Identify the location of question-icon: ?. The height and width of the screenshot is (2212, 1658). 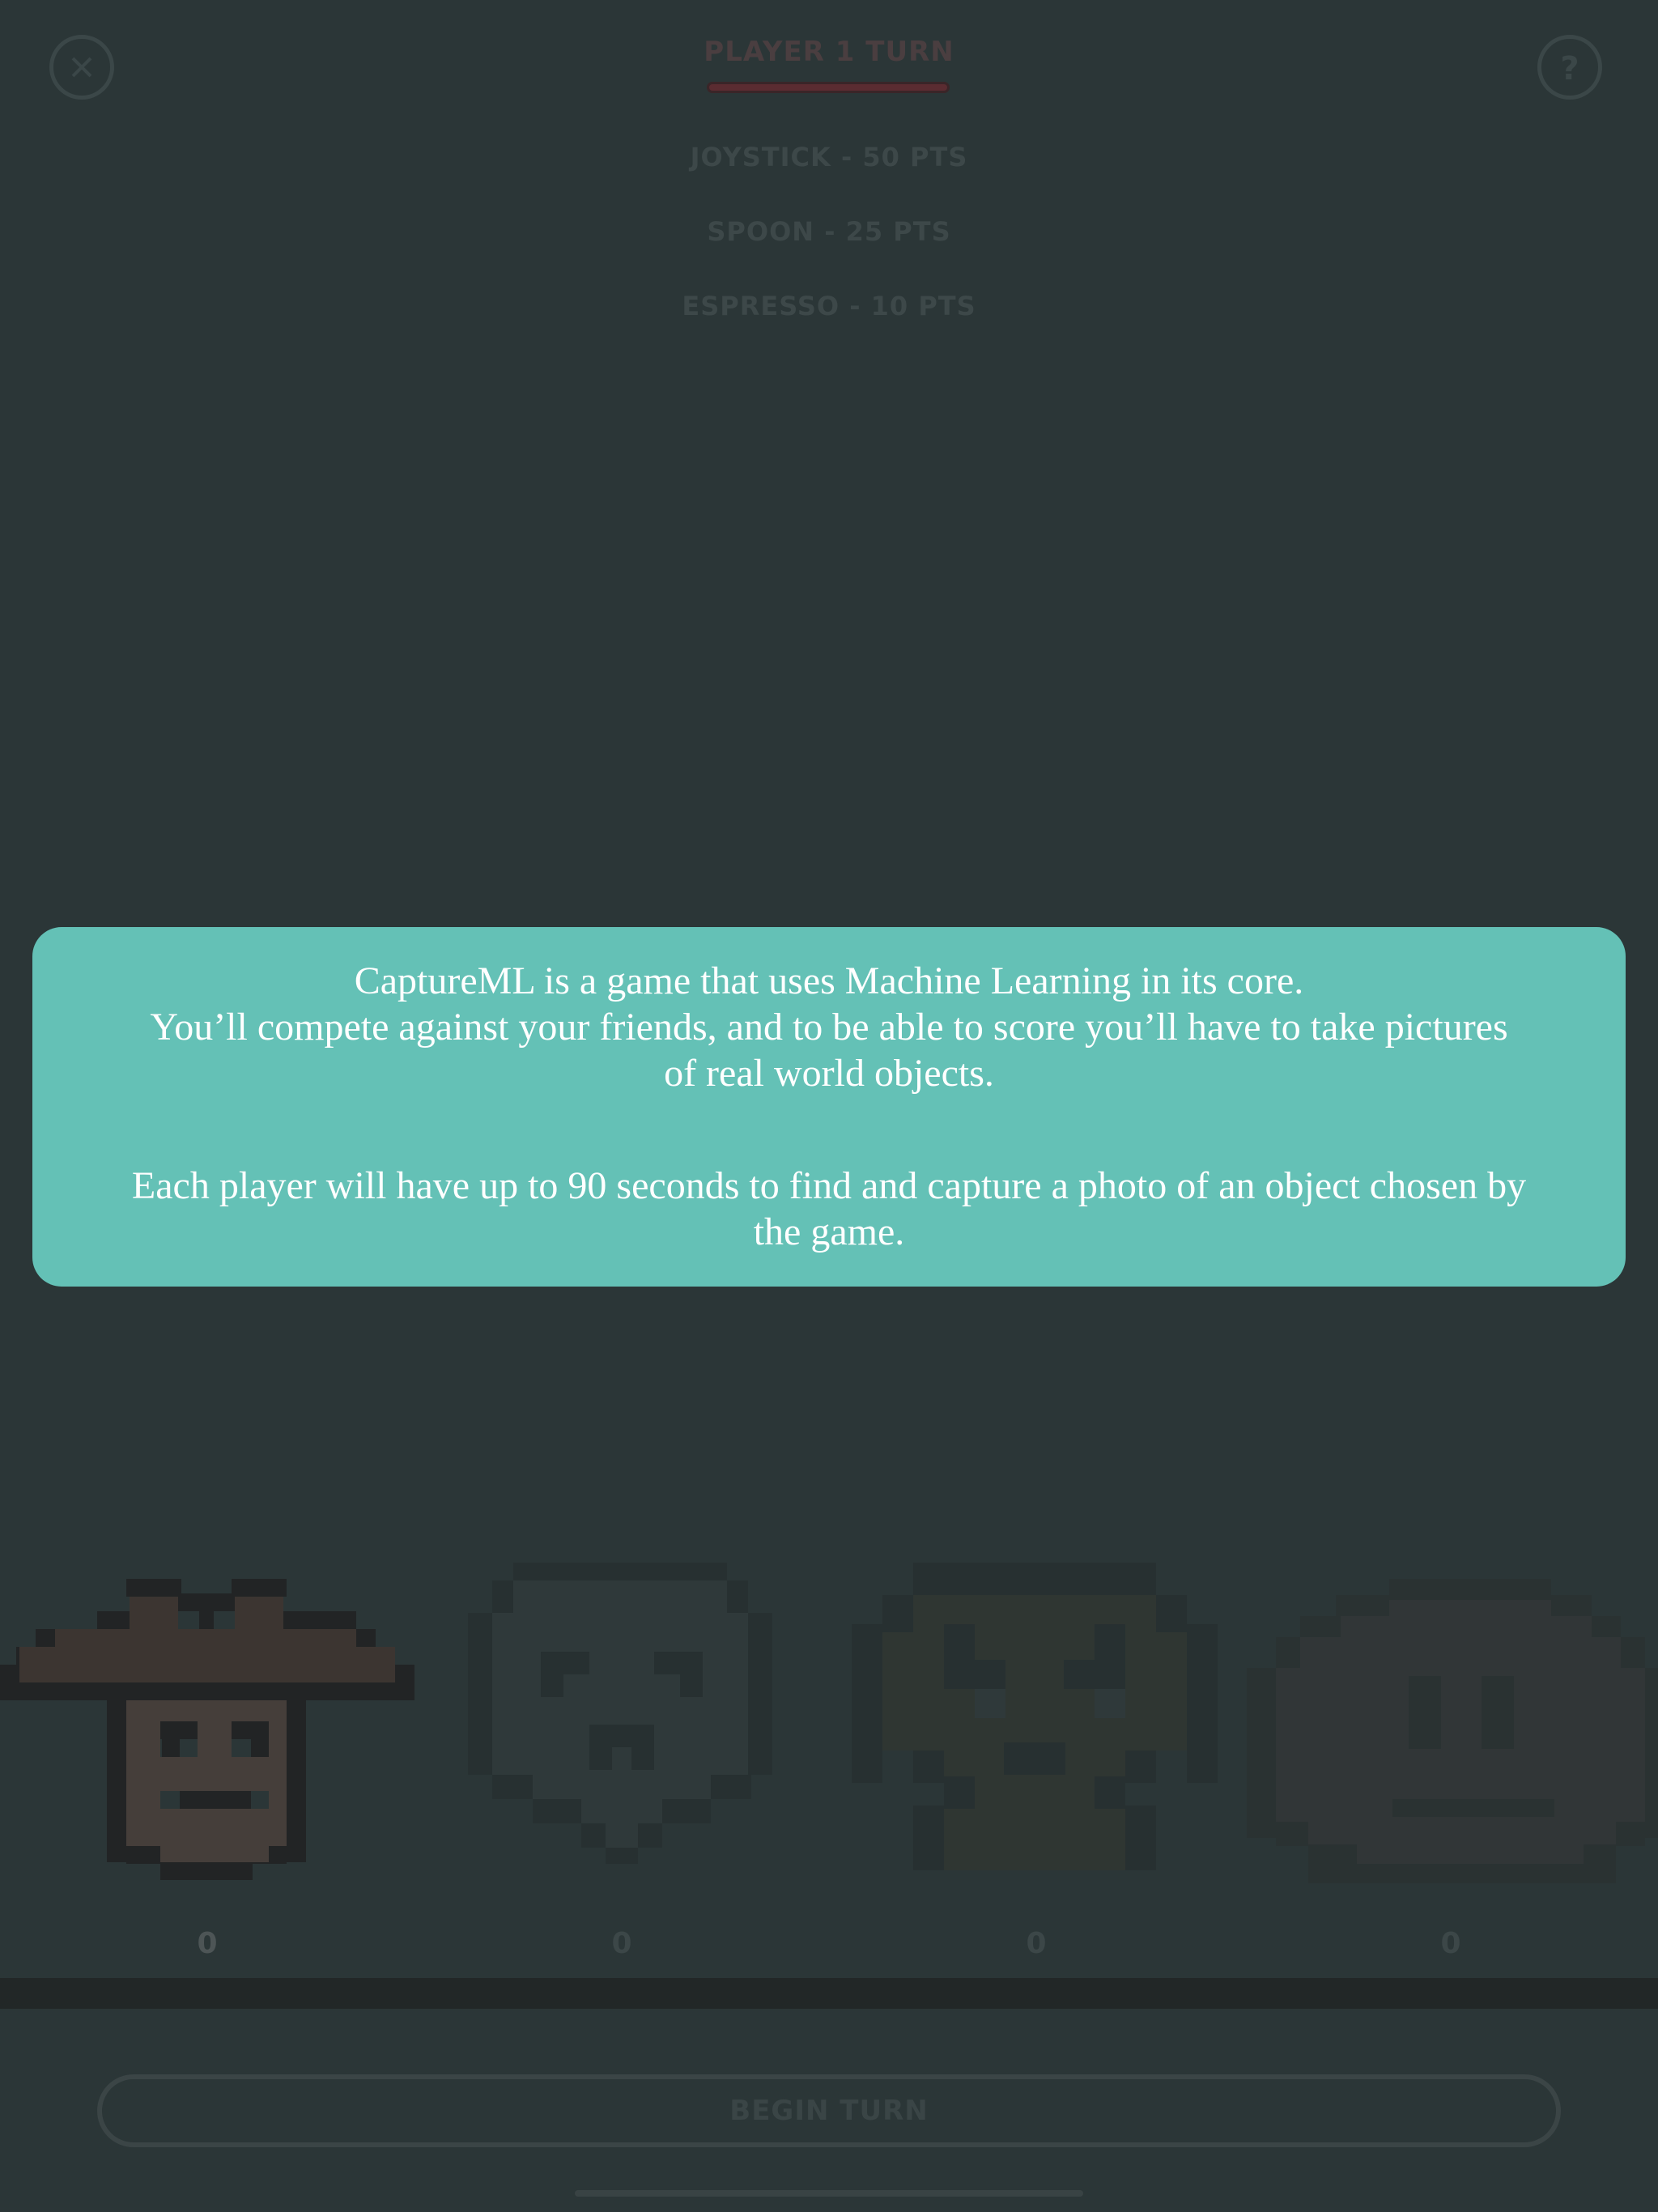
(1569, 68).